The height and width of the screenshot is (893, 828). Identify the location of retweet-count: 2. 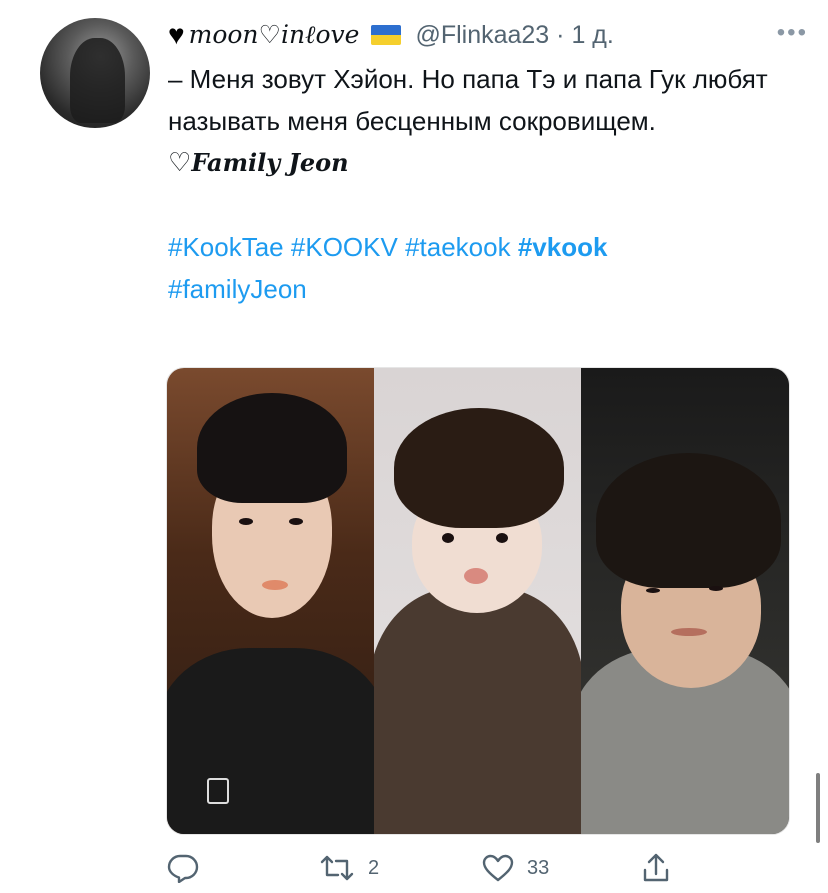
(374, 867).